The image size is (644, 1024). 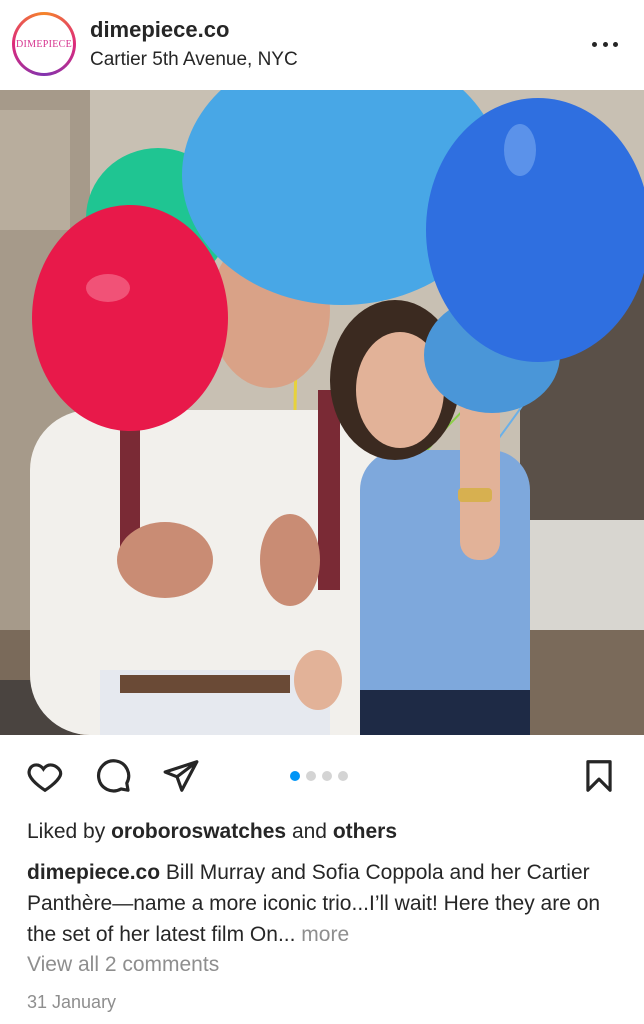 What do you see at coordinates (181, 776) in the screenshot?
I see `paper-plane-icon` at bounding box center [181, 776].